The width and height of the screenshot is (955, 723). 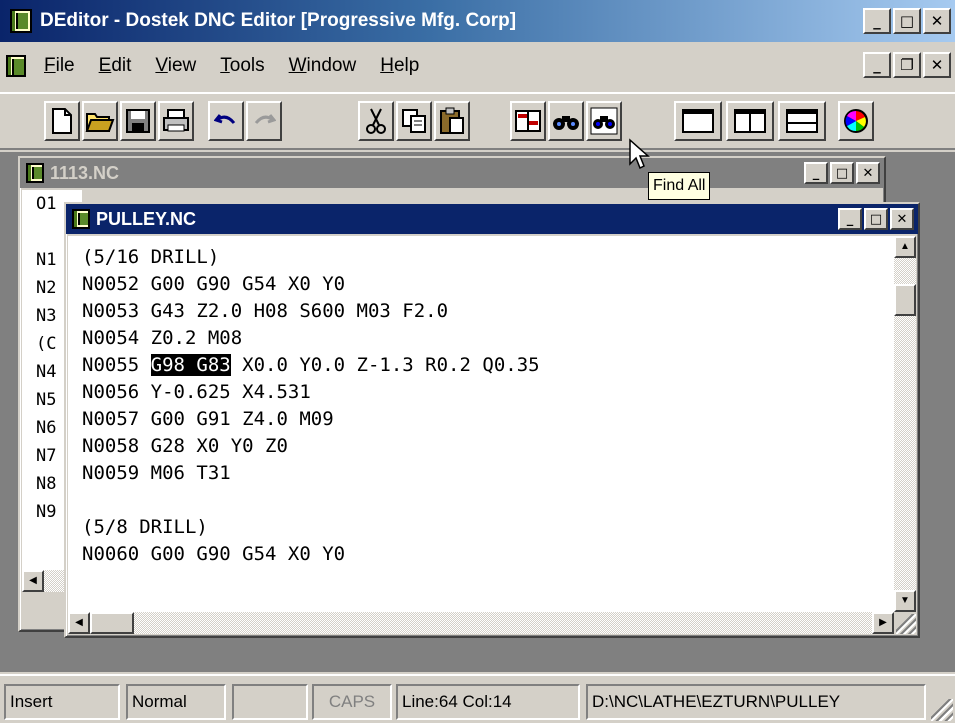 What do you see at coordinates (750, 121) in the screenshot?
I see `split-vertical-icon` at bounding box center [750, 121].